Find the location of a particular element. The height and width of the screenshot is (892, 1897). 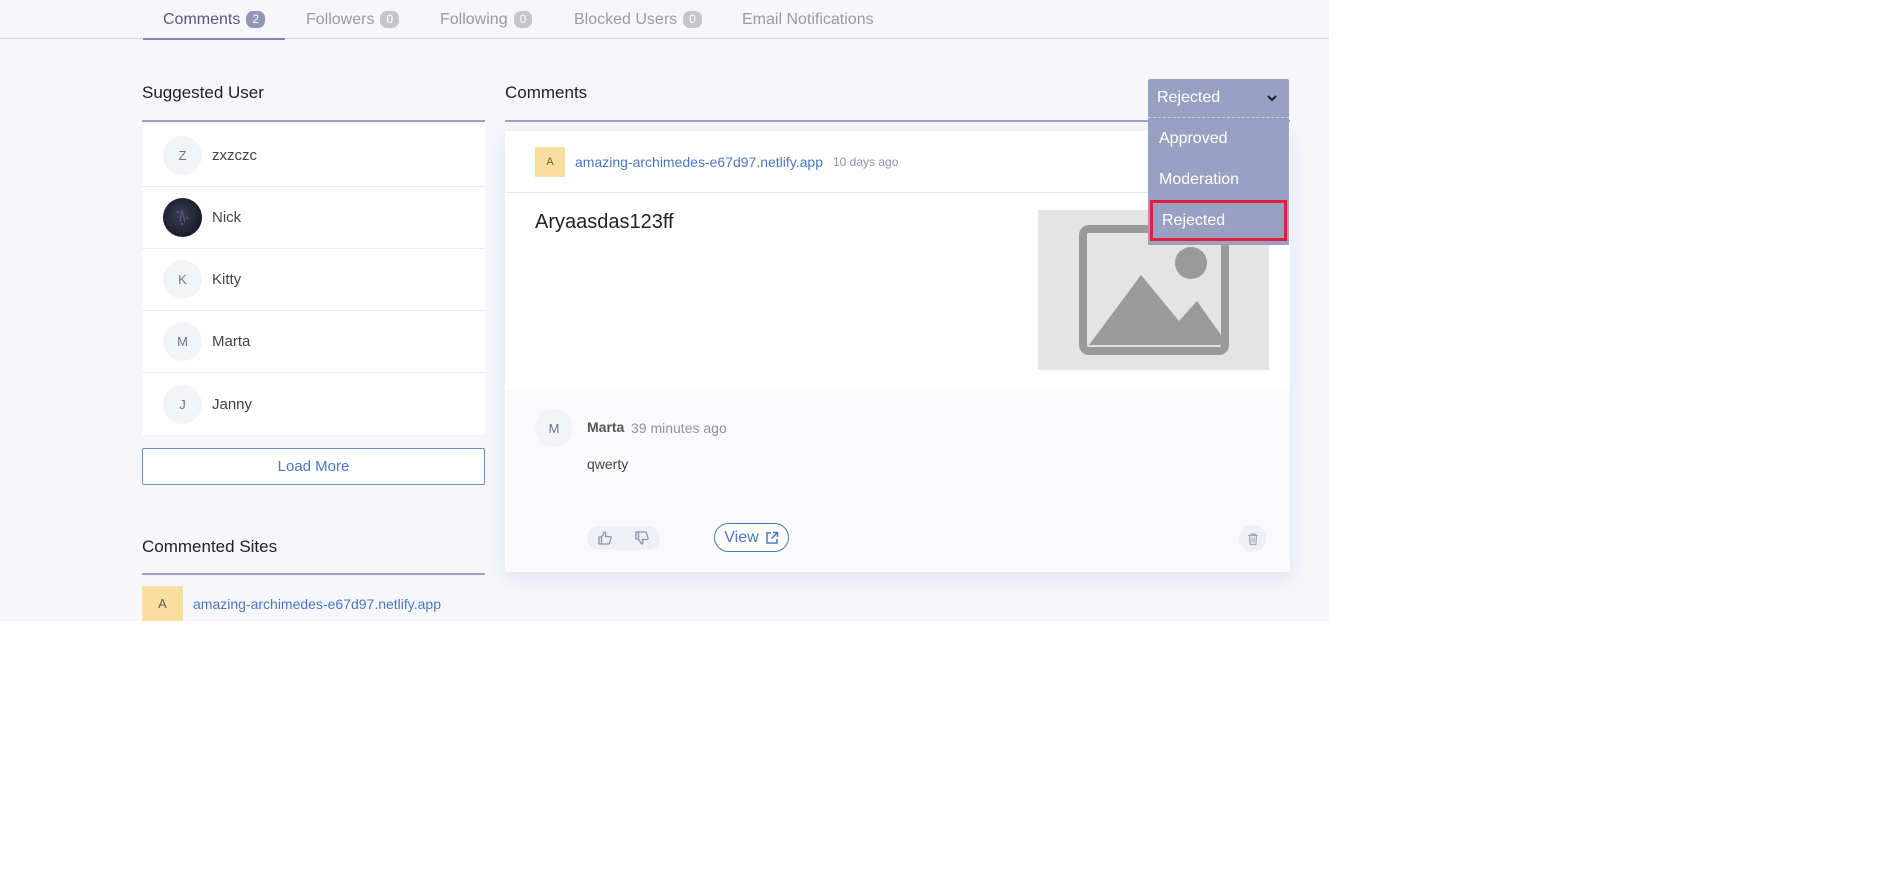

list-item: A amazing-archimedes-e67d97.netlify.app is located at coordinates (291, 603).